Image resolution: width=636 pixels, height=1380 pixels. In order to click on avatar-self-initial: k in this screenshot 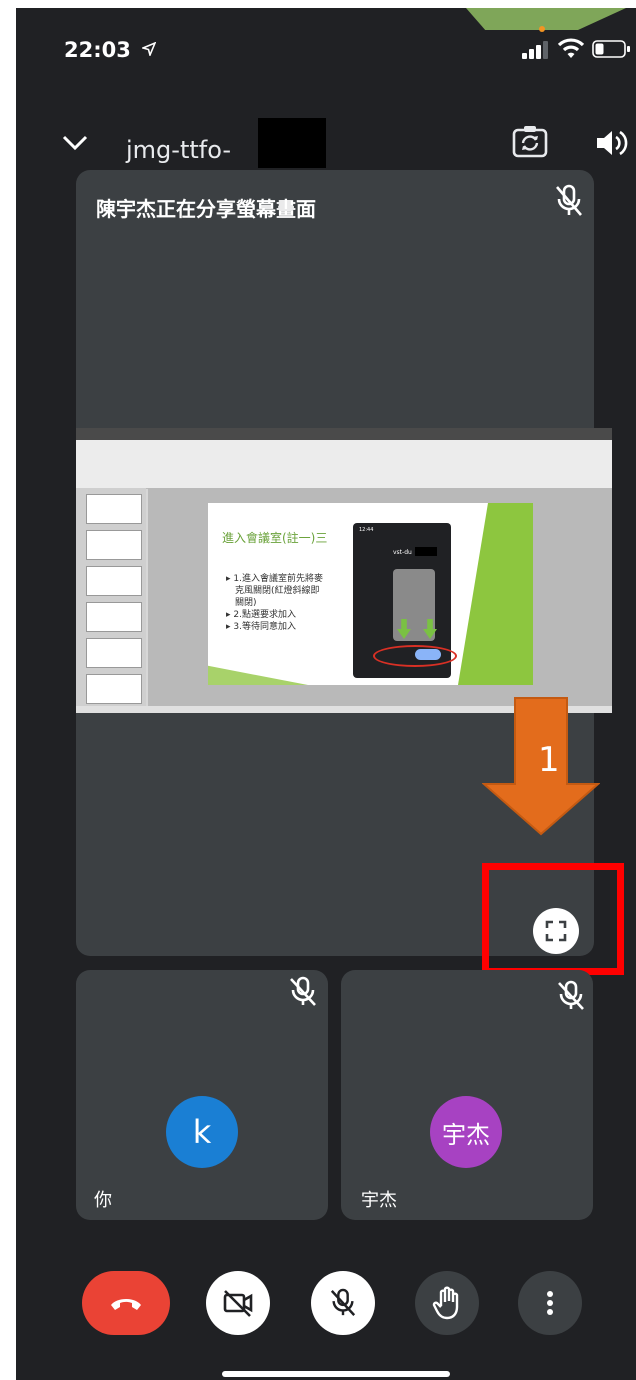, I will do `click(202, 1132)`.